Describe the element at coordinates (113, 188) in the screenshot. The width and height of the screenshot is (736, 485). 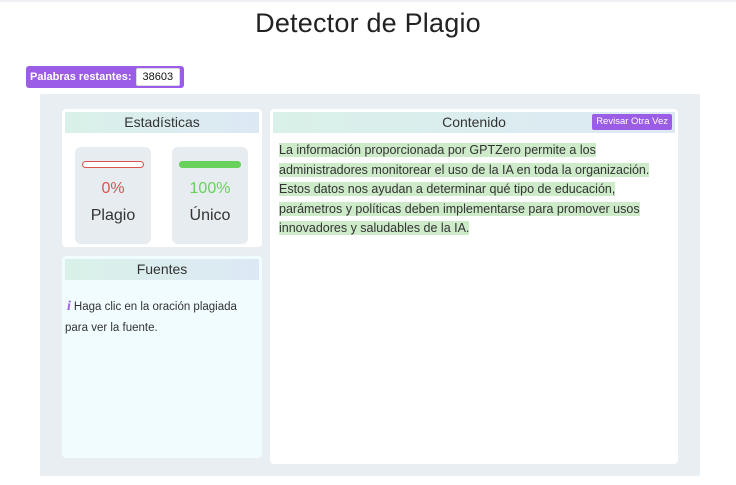
I see `plagio-percent: 0%` at that location.